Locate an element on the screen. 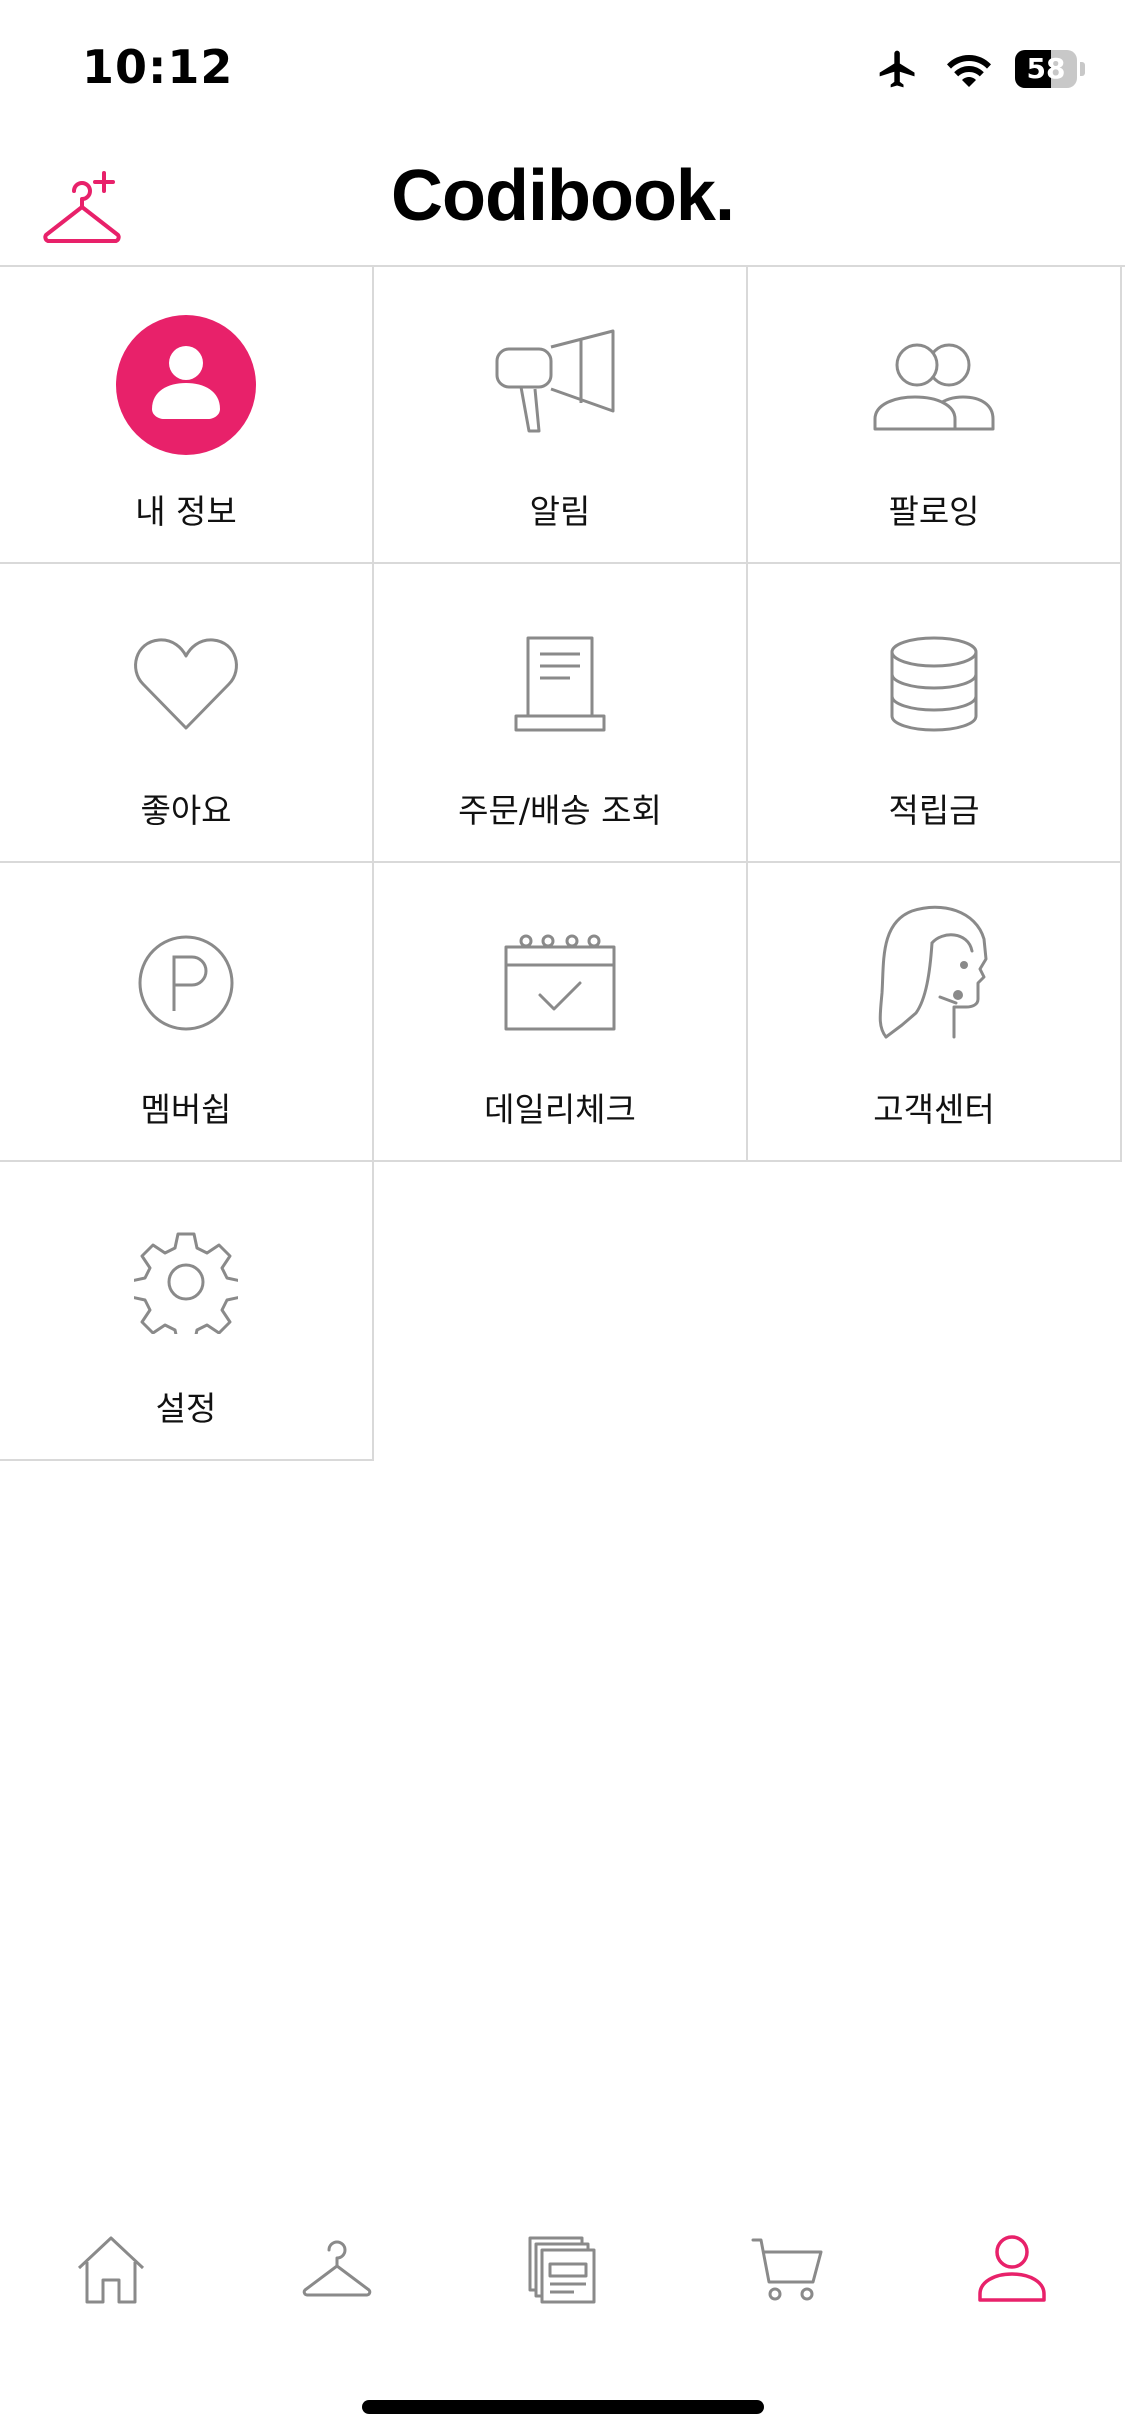  bottom-tab-bar is located at coordinates (562, 2270).